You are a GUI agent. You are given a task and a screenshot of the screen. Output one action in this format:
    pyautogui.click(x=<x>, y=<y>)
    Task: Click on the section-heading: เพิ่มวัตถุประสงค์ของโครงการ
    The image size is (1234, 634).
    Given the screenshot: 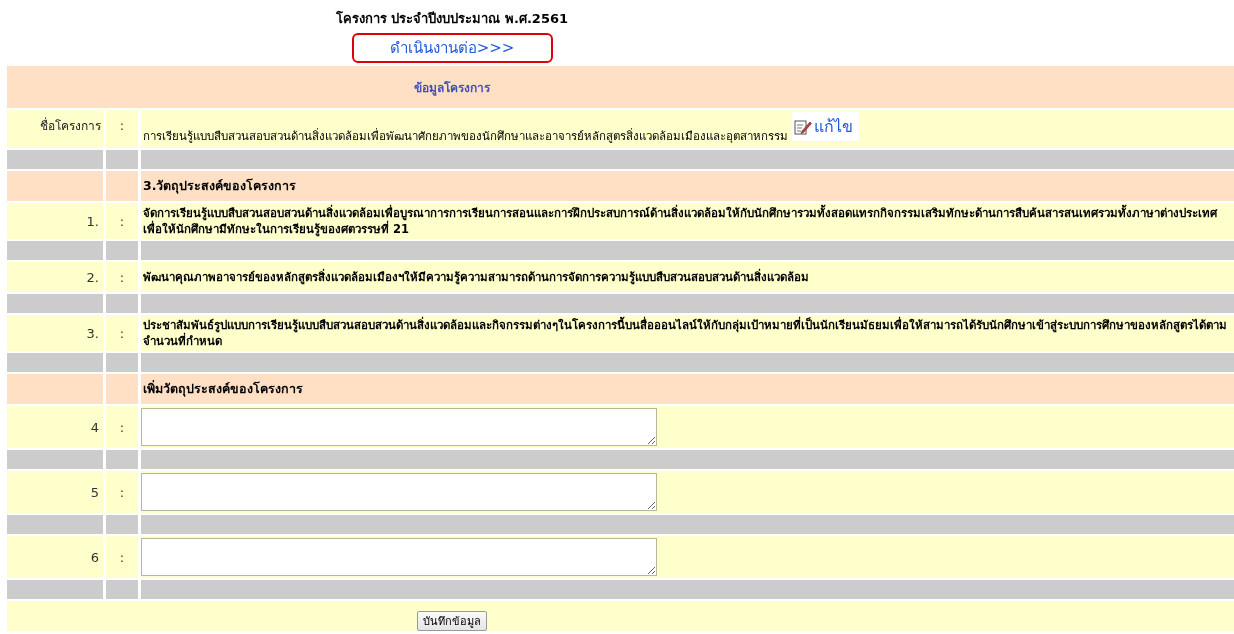 What is the action you would take?
    pyautogui.click(x=223, y=389)
    